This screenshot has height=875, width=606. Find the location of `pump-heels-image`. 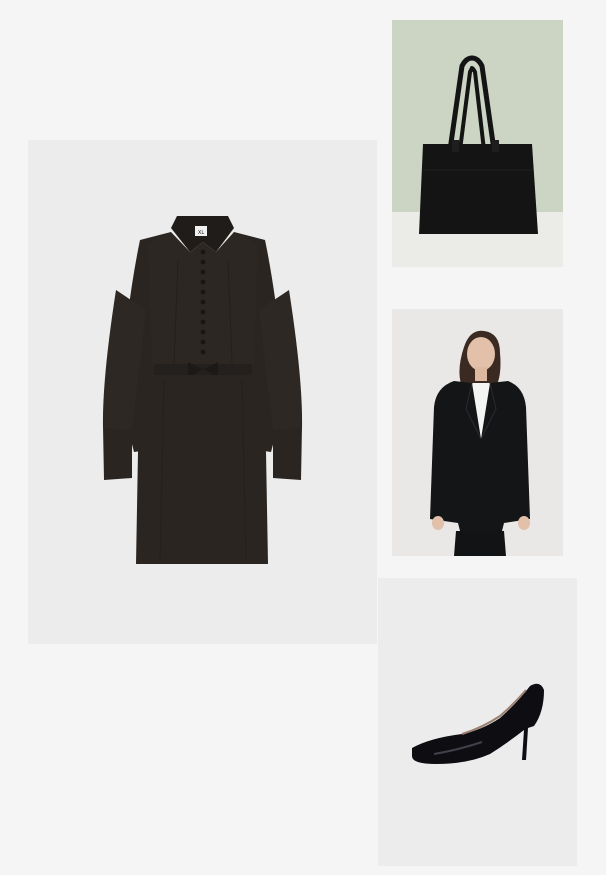

pump-heels-image is located at coordinates (477, 722).